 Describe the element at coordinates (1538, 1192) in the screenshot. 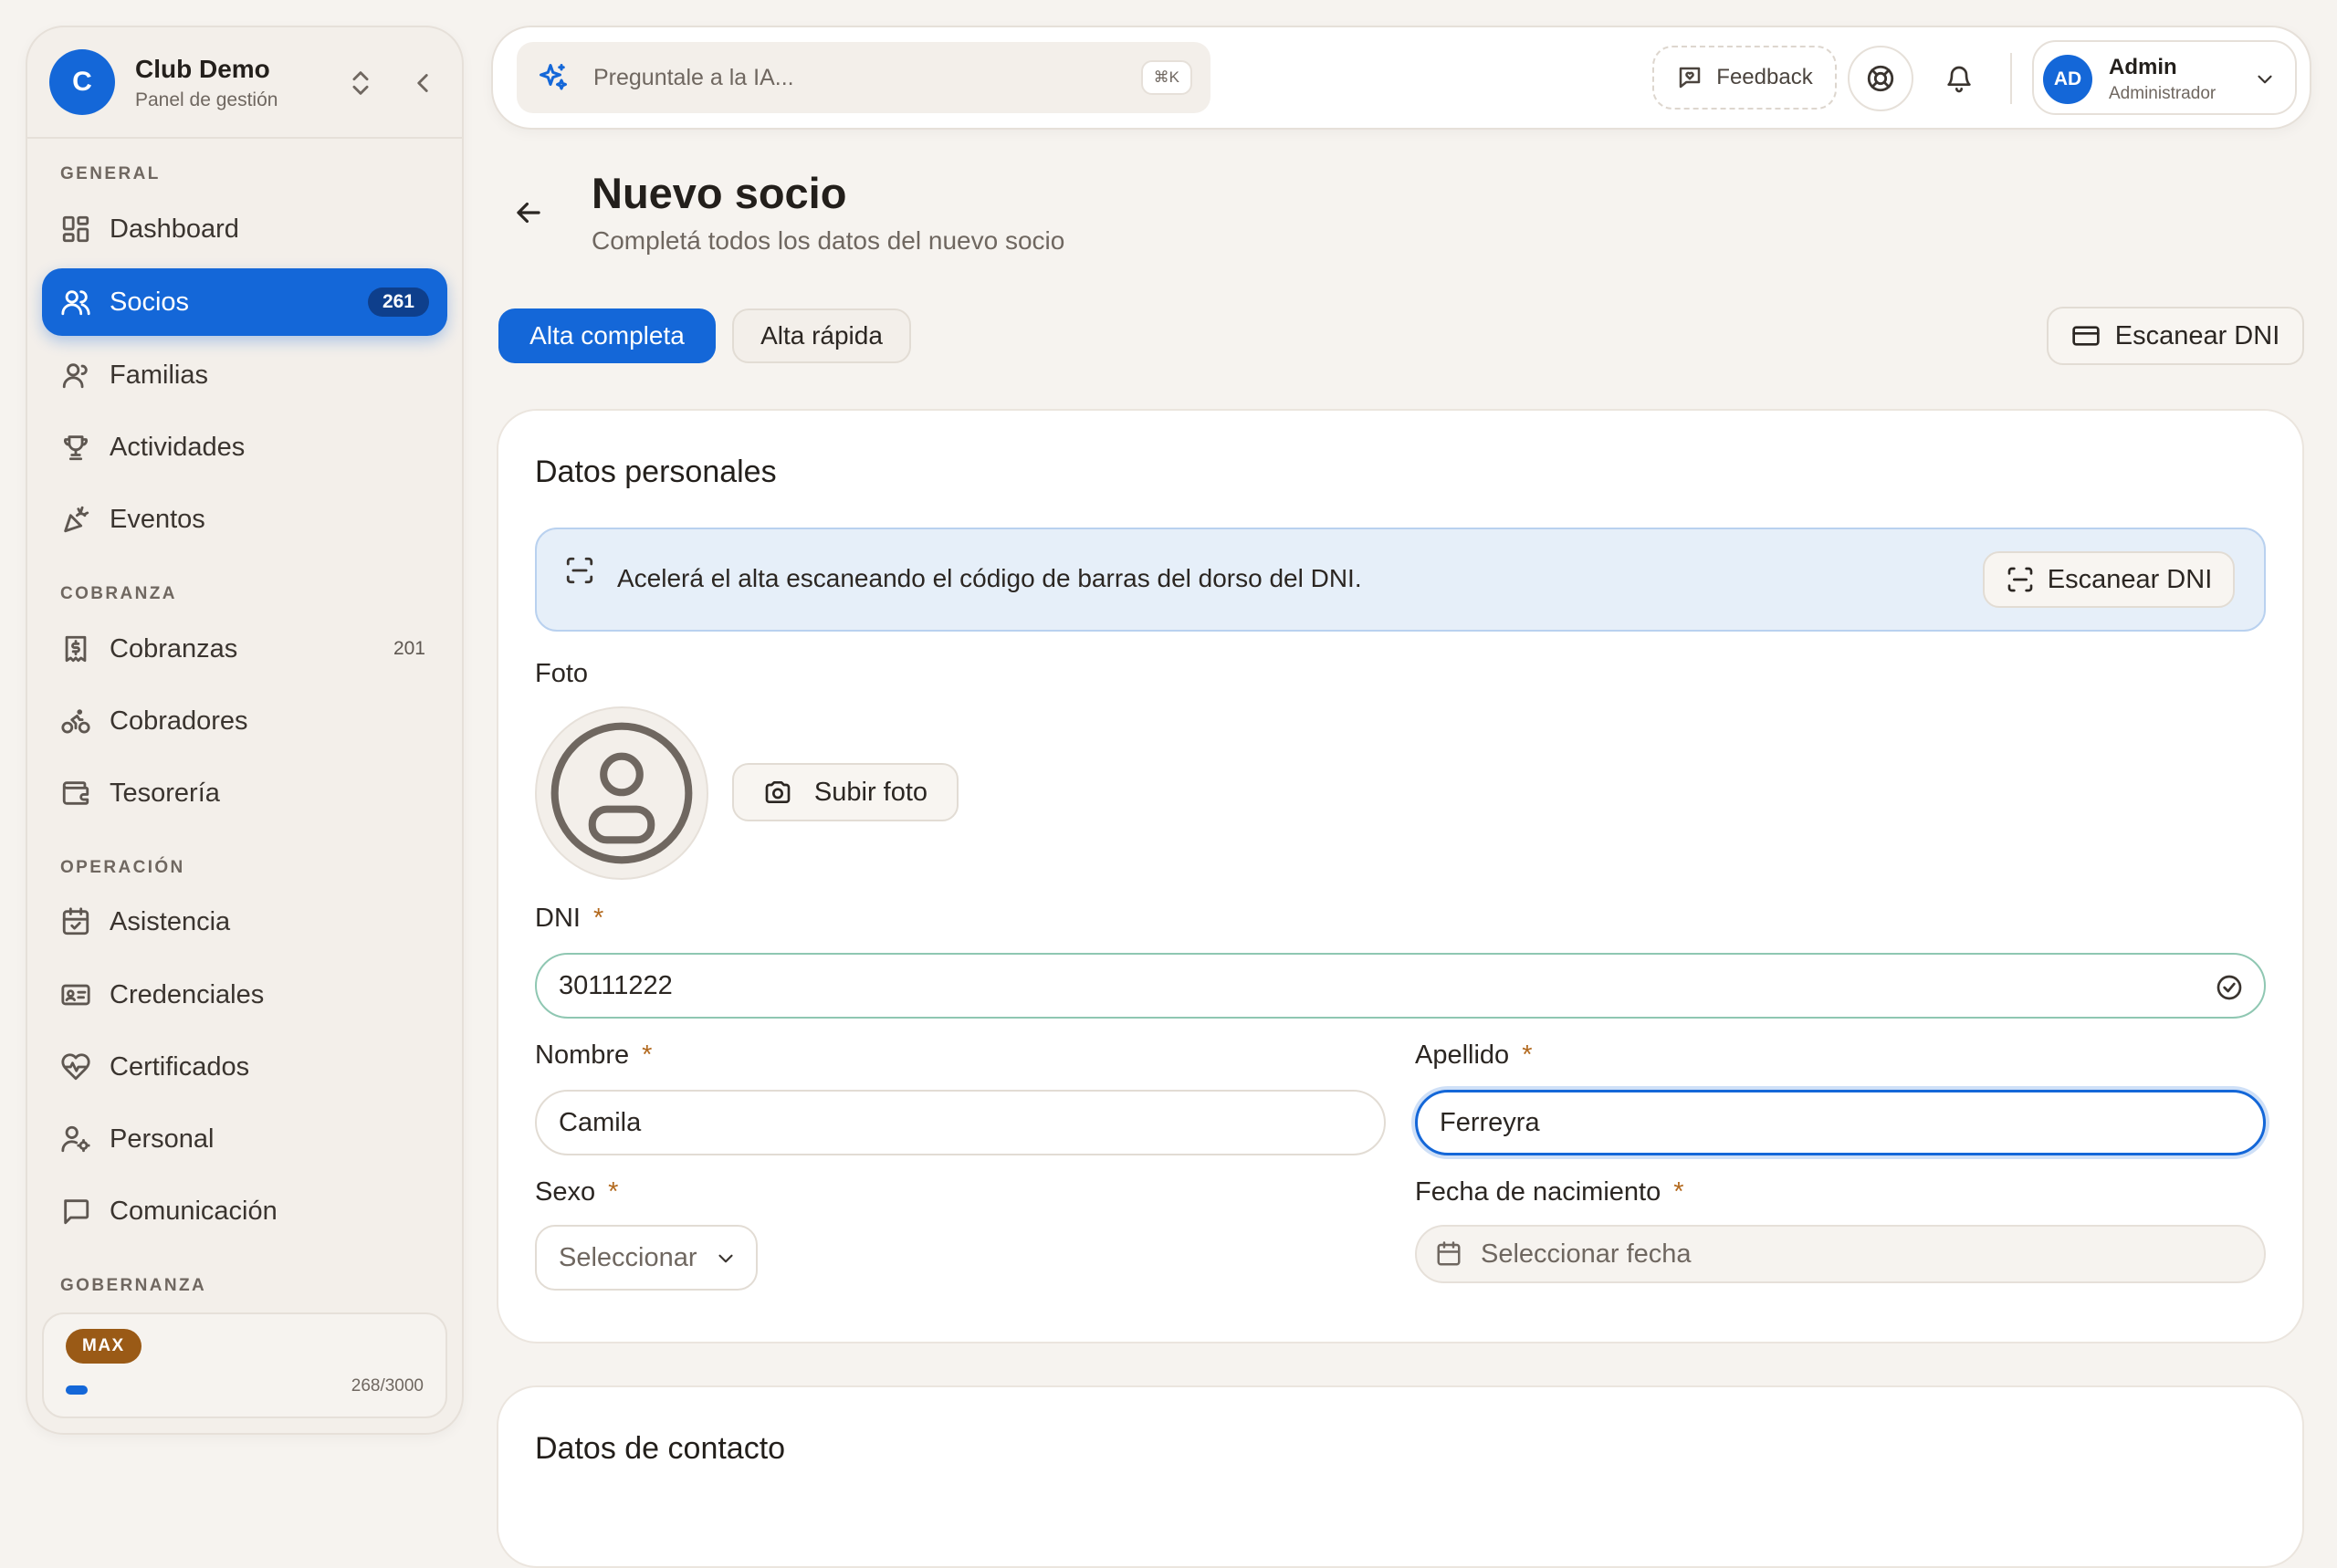

I see `fecha-label-text: Fecha de nacimiento` at that location.